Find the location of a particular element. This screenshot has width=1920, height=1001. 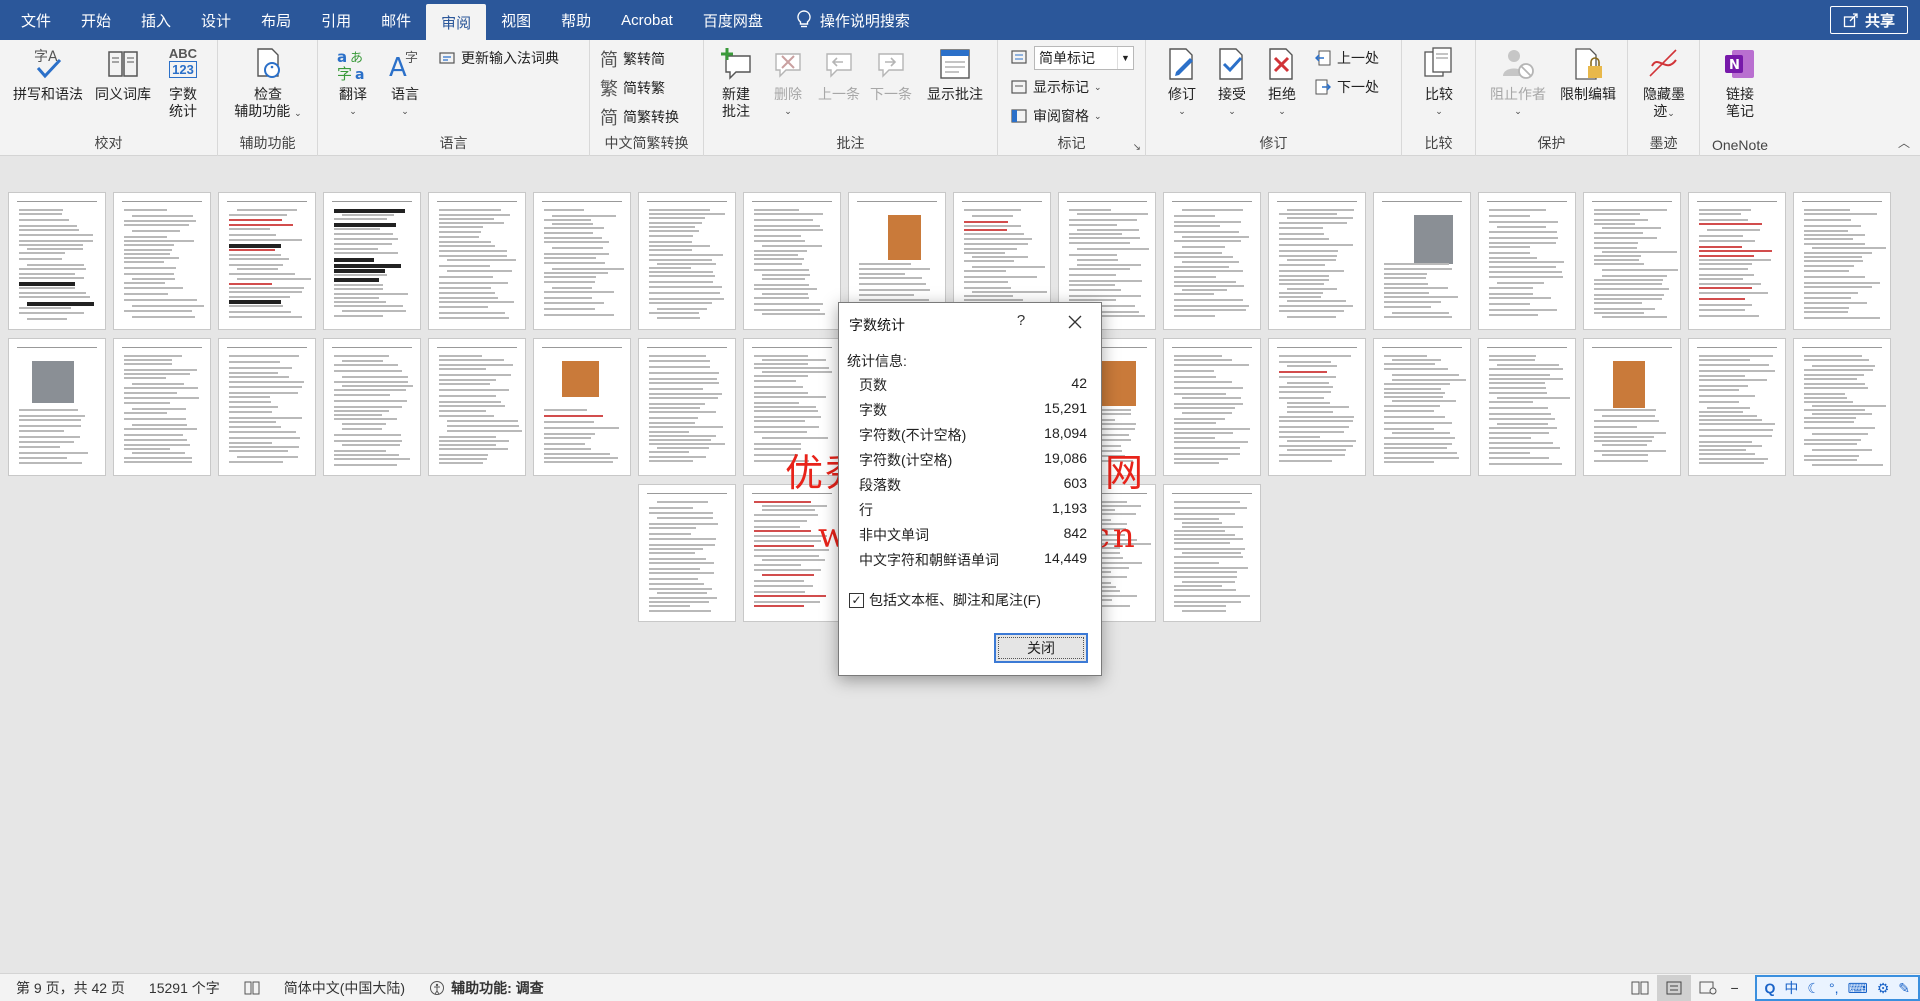

read-mode-button is located at coordinates (1640, 988).